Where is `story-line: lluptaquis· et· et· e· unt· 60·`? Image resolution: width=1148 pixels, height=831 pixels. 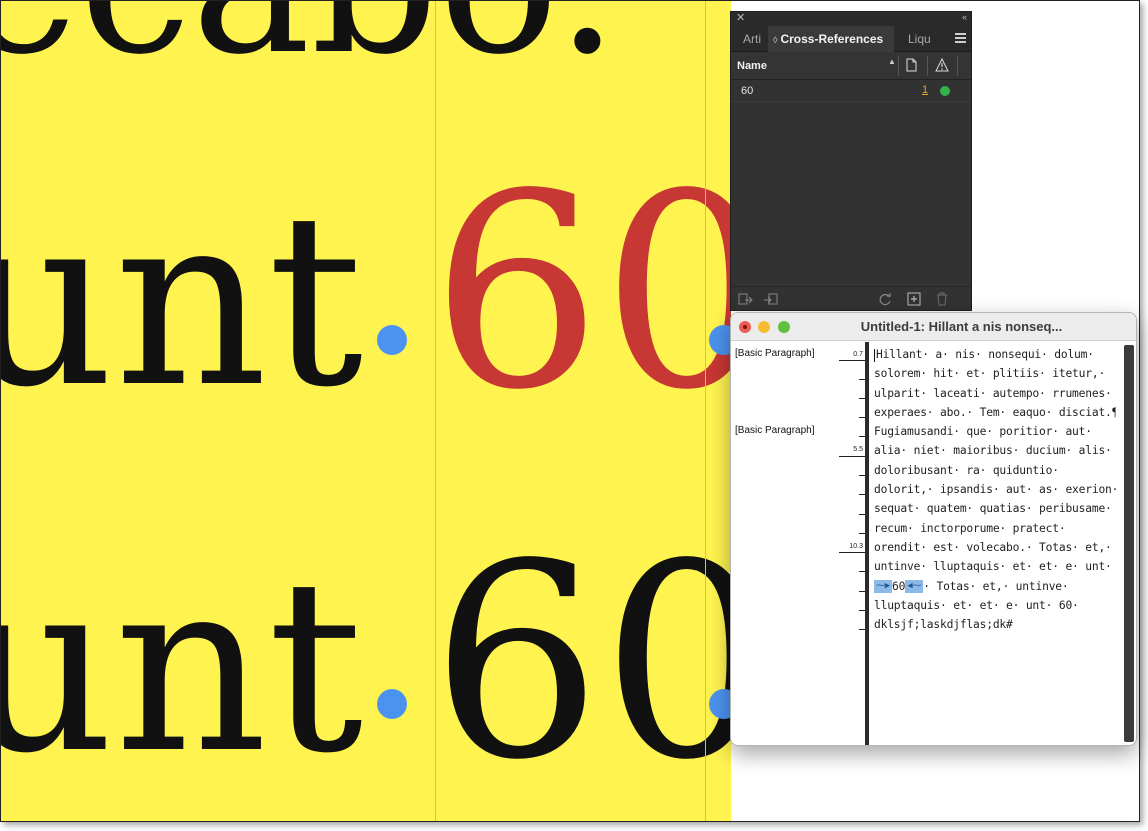
story-line: lluptaquis· et· et· e· unt· 60· is located at coordinates (995, 605).